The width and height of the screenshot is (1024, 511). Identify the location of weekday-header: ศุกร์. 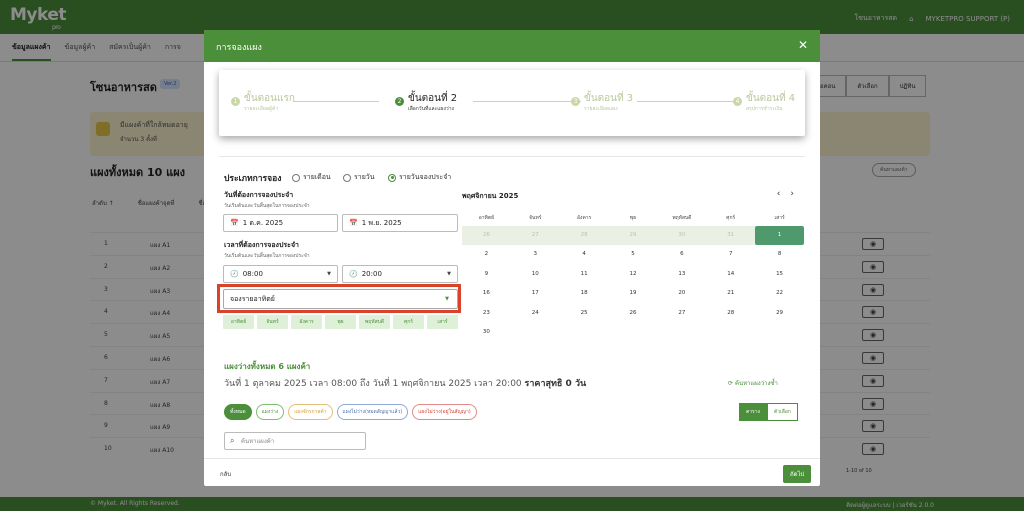
(731, 218).